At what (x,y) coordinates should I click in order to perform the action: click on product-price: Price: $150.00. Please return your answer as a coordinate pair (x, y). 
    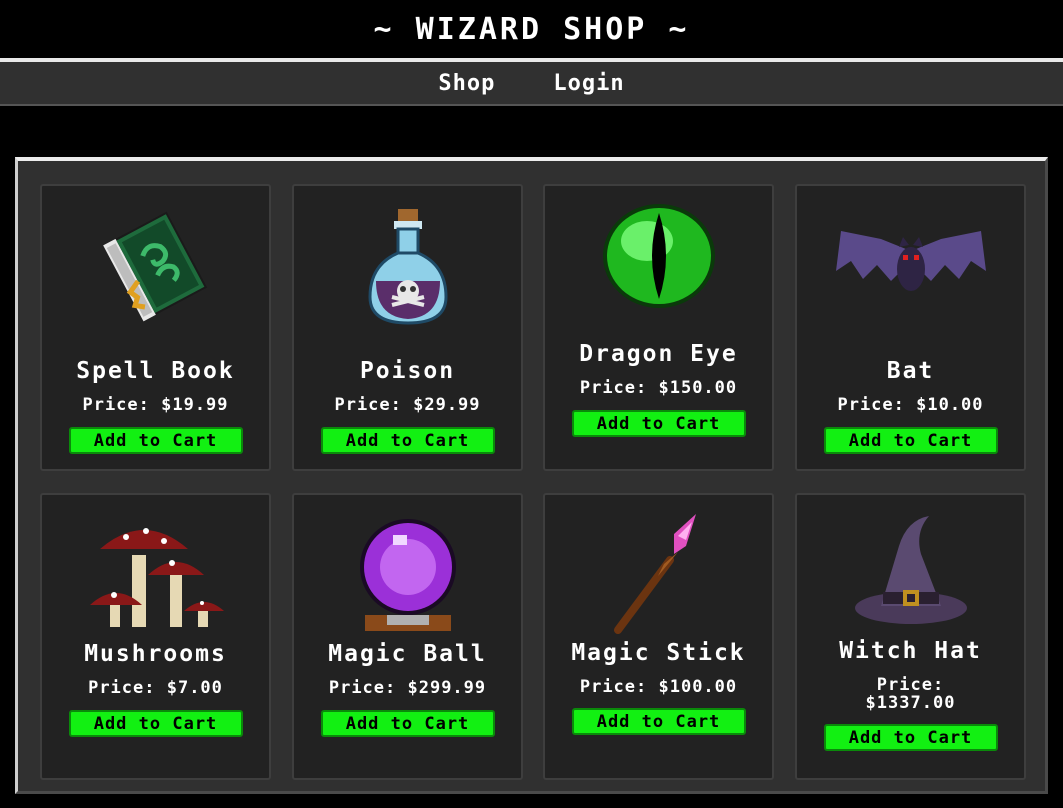
    Looking at the image, I should click on (658, 388).